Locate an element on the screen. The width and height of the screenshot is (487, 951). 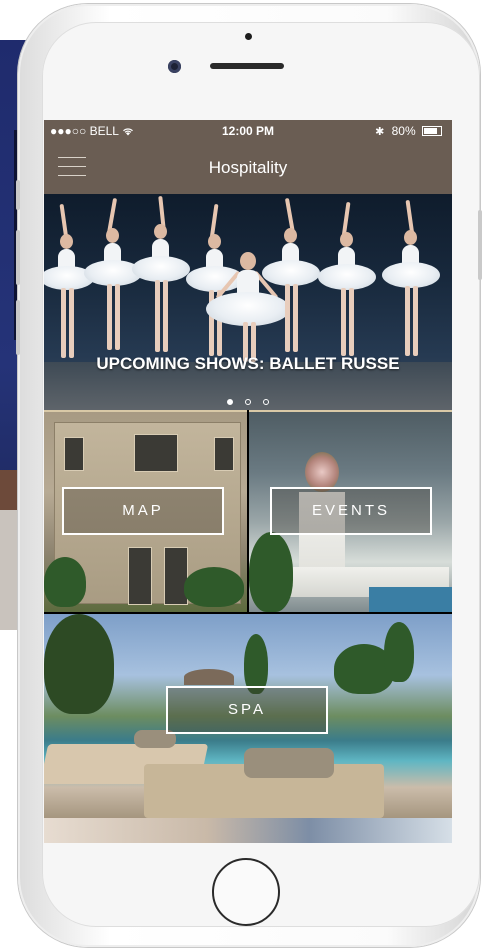
carousel-page-indicator is located at coordinates (248, 401).